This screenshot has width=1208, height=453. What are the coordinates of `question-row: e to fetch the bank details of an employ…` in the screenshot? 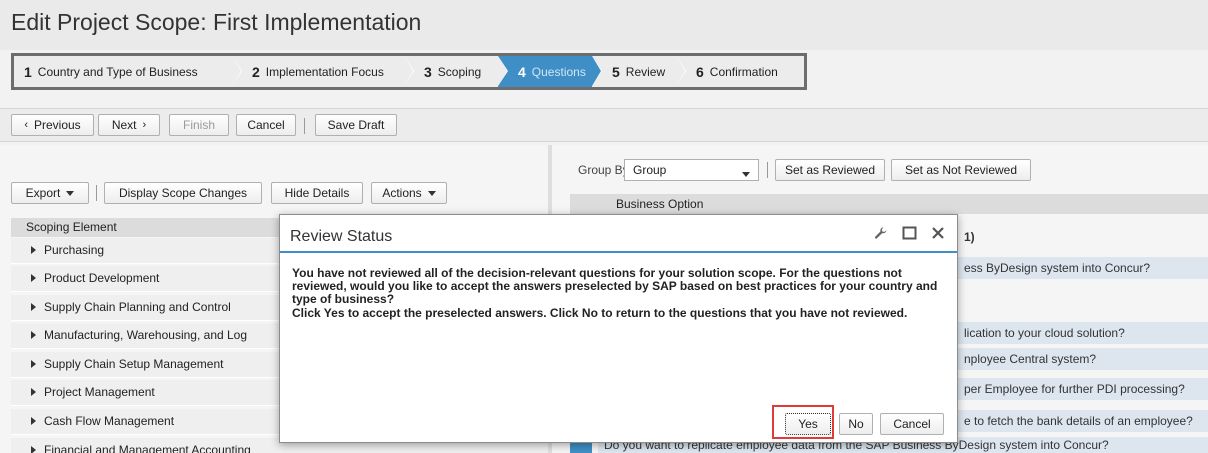 It's located at (1083, 421).